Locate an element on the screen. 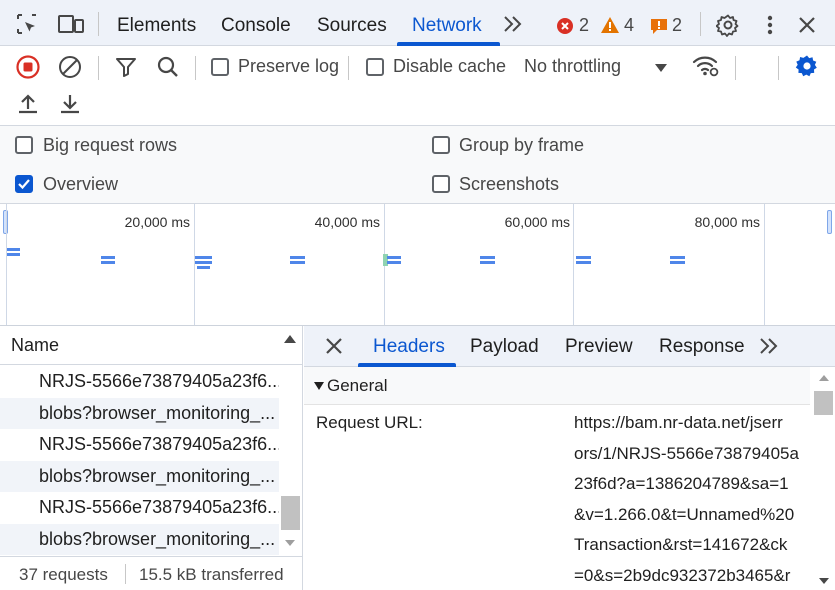  import-har-icon is located at coordinates (28, 104).